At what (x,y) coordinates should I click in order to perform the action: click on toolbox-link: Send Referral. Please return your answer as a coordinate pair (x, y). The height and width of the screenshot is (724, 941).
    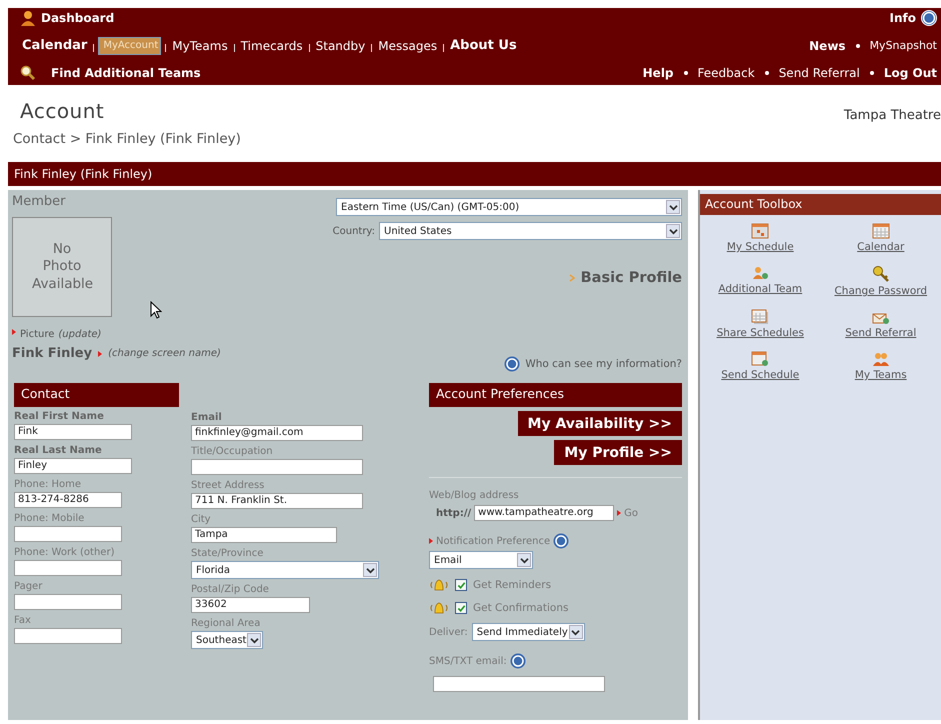
    Looking at the image, I should click on (880, 333).